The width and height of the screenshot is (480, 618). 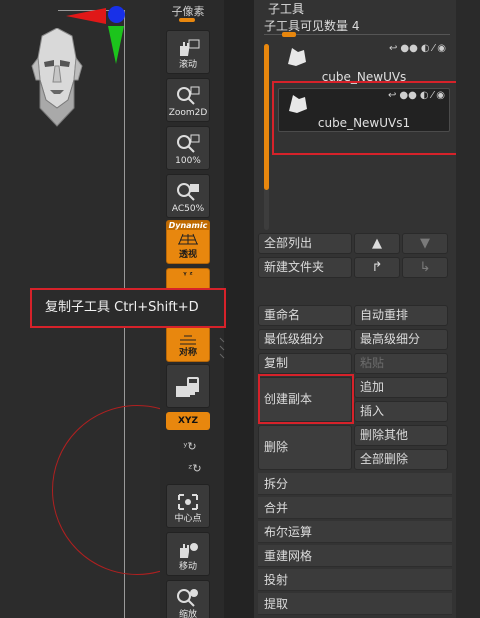 I want to click on head-navigator-icon, so click(x=57, y=78).